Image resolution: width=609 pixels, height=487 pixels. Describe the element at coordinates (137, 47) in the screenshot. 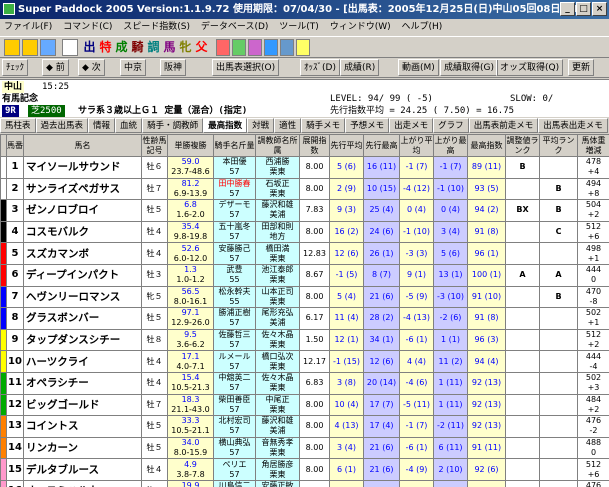

I see `jockey-button: 騎` at that location.